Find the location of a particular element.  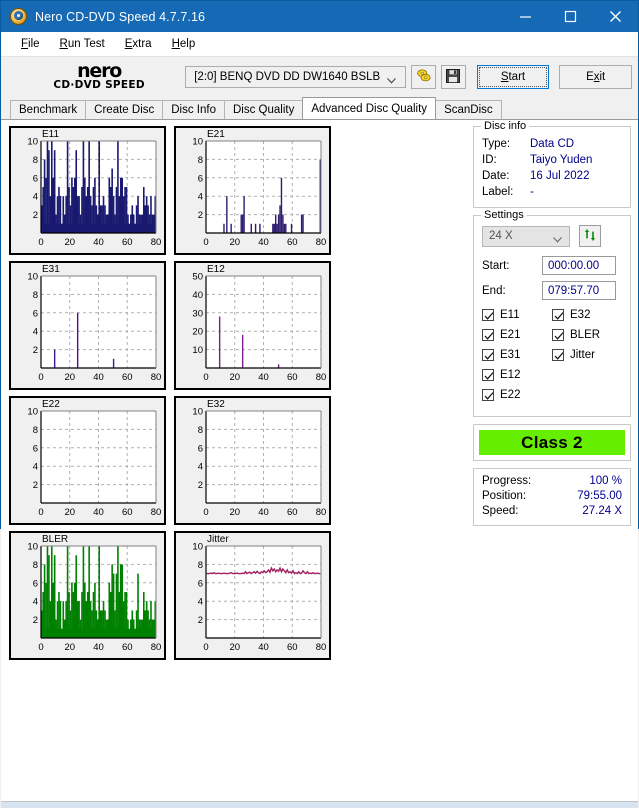

tab-disc-quality-label: Disc Quality is located at coordinates (264, 110).